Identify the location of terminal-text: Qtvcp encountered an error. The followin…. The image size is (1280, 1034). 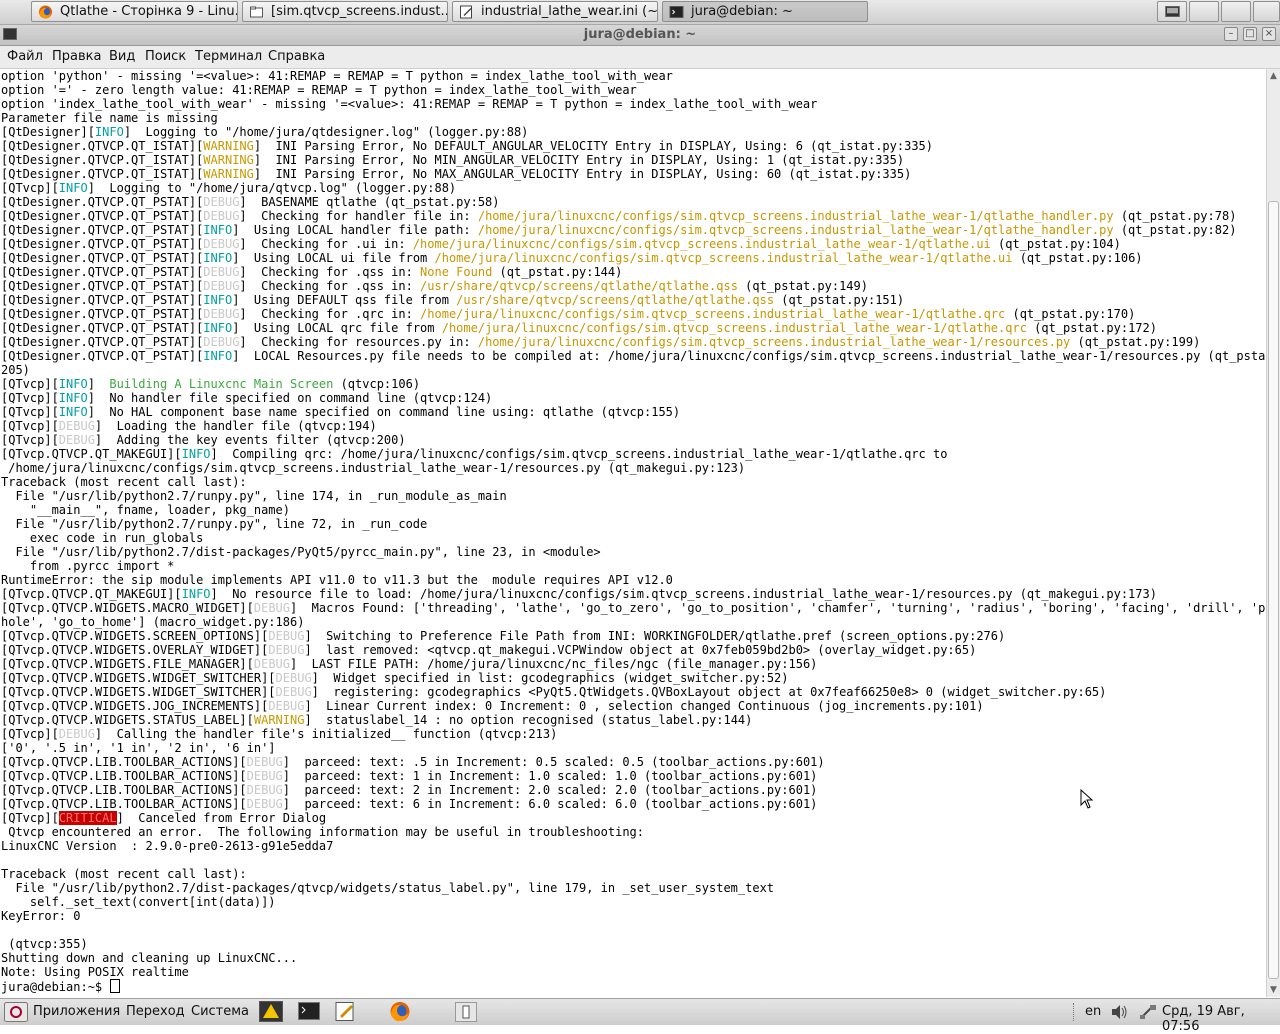
(322, 832).